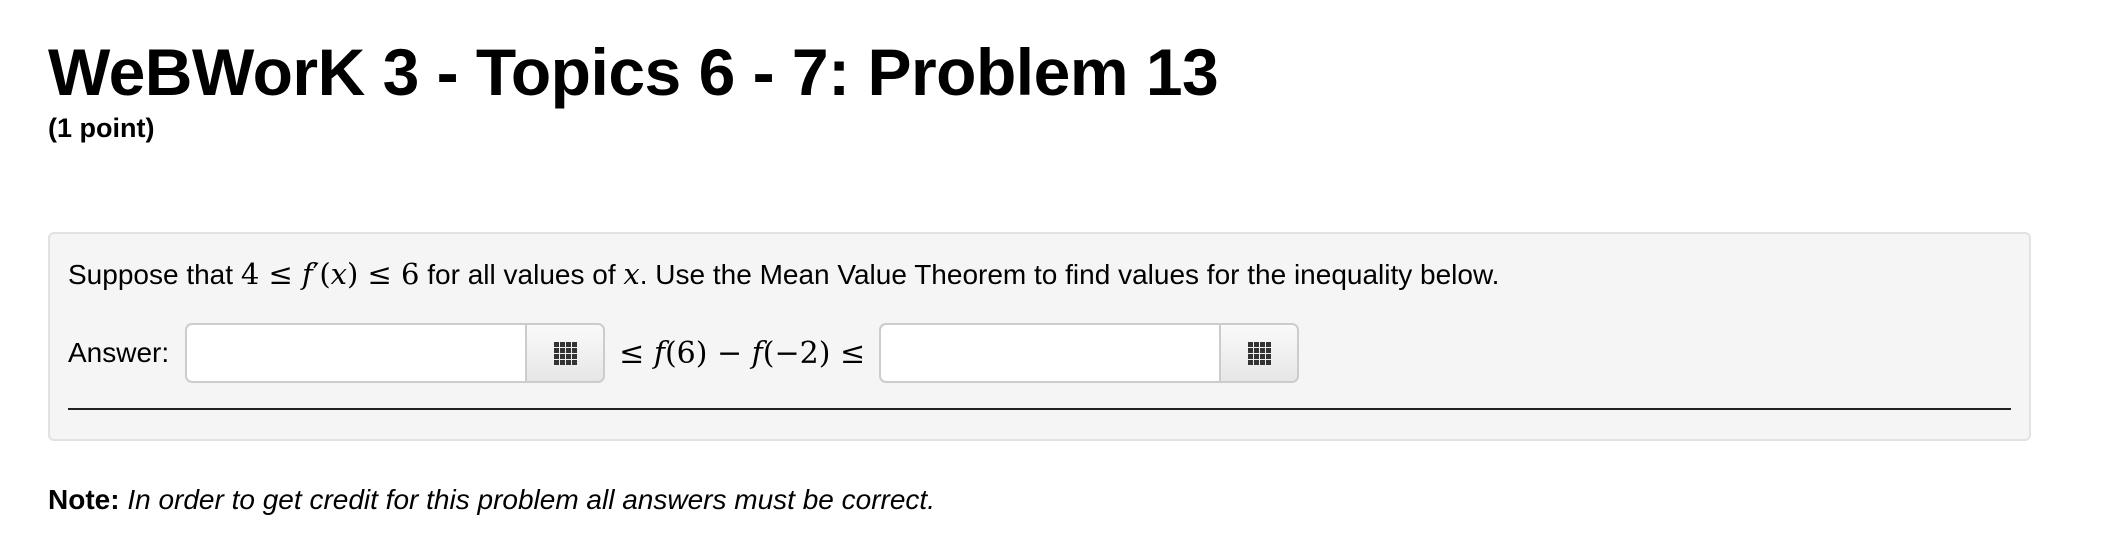 The height and width of the screenshot is (538, 2112). Describe the element at coordinates (1039, 409) in the screenshot. I see `divider-line` at that location.